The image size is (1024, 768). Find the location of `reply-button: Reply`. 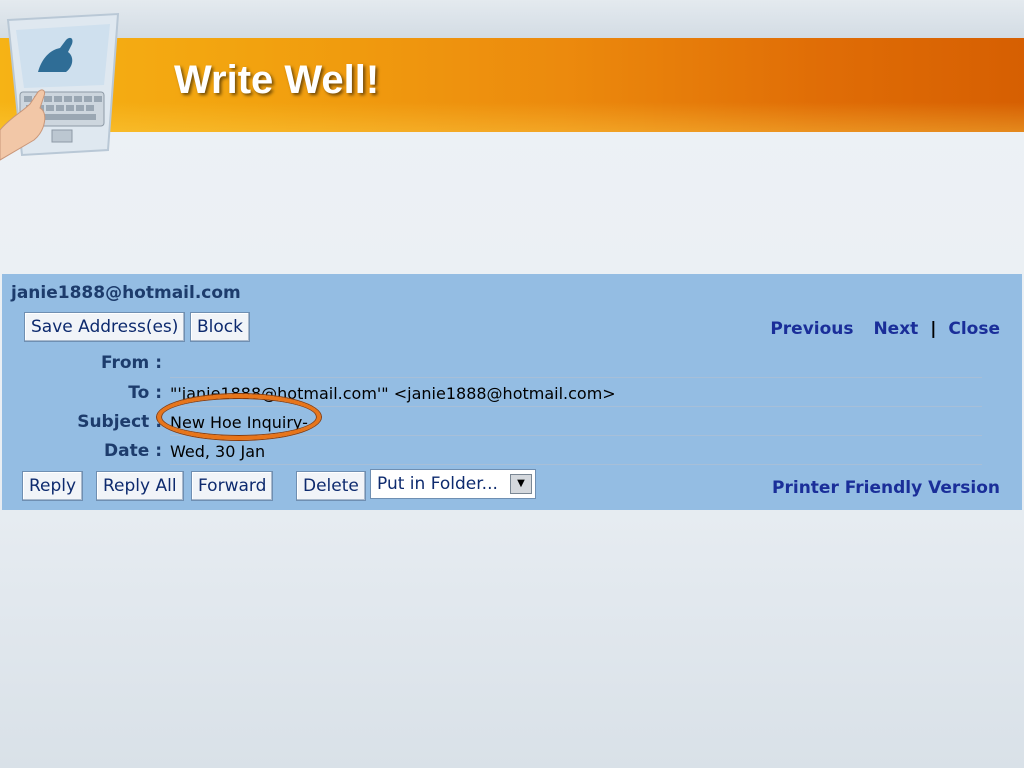

reply-button: Reply is located at coordinates (53, 486).